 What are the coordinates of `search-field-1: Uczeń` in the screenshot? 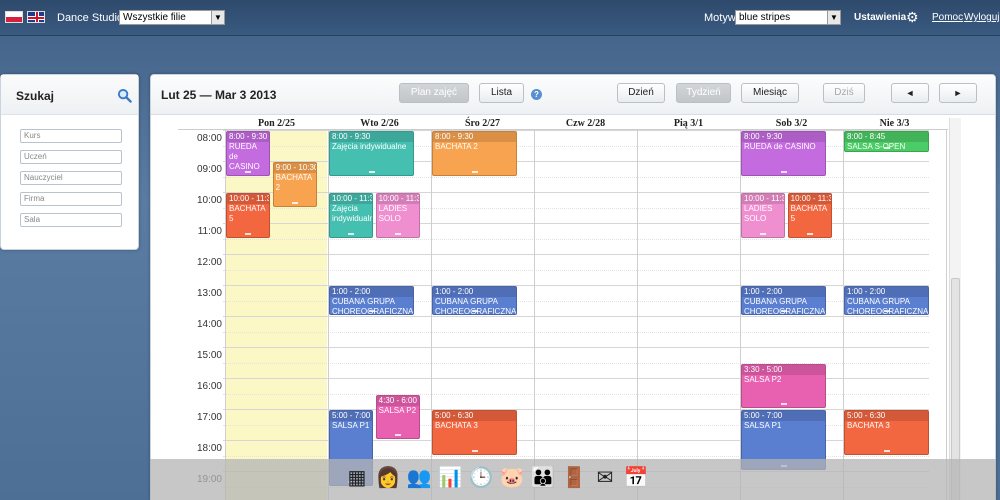 It's located at (71, 157).